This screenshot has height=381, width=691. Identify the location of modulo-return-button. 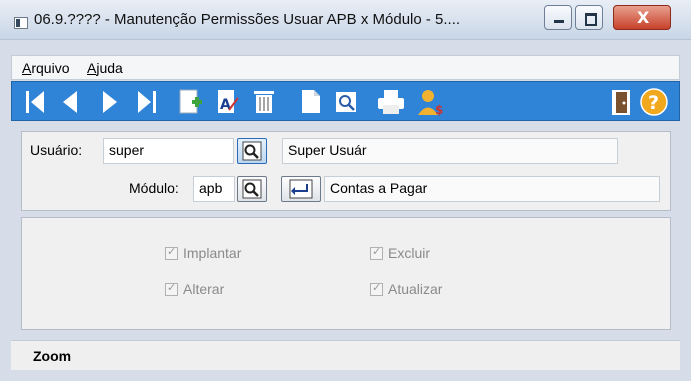
(301, 189).